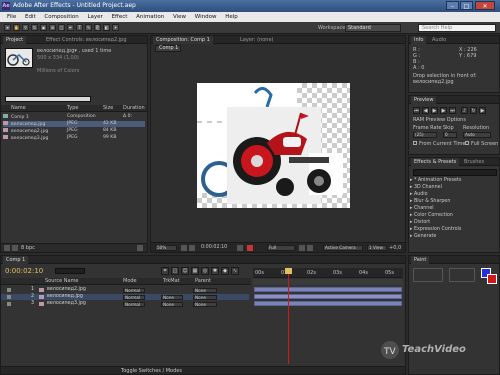  Describe the element at coordinates (328, 296) in the screenshot. I see `layer-2-duration-bar` at that location.